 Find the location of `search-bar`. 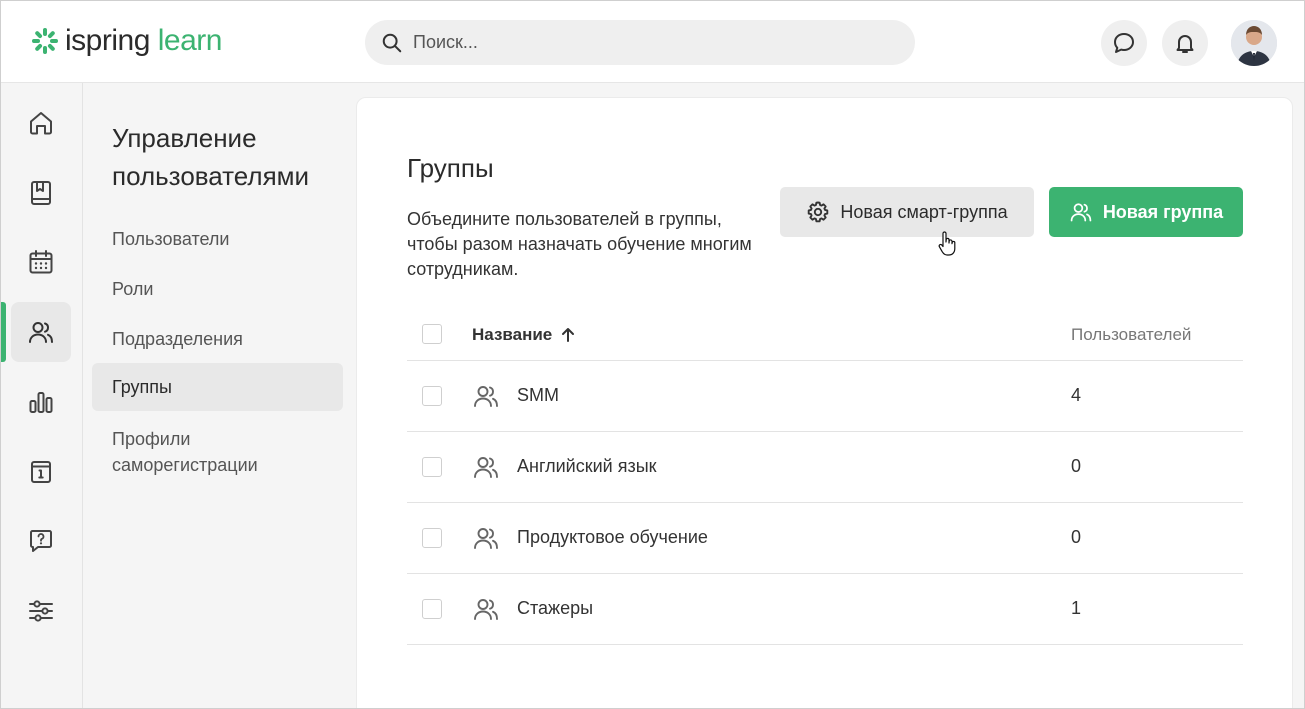

search-bar is located at coordinates (640, 42).